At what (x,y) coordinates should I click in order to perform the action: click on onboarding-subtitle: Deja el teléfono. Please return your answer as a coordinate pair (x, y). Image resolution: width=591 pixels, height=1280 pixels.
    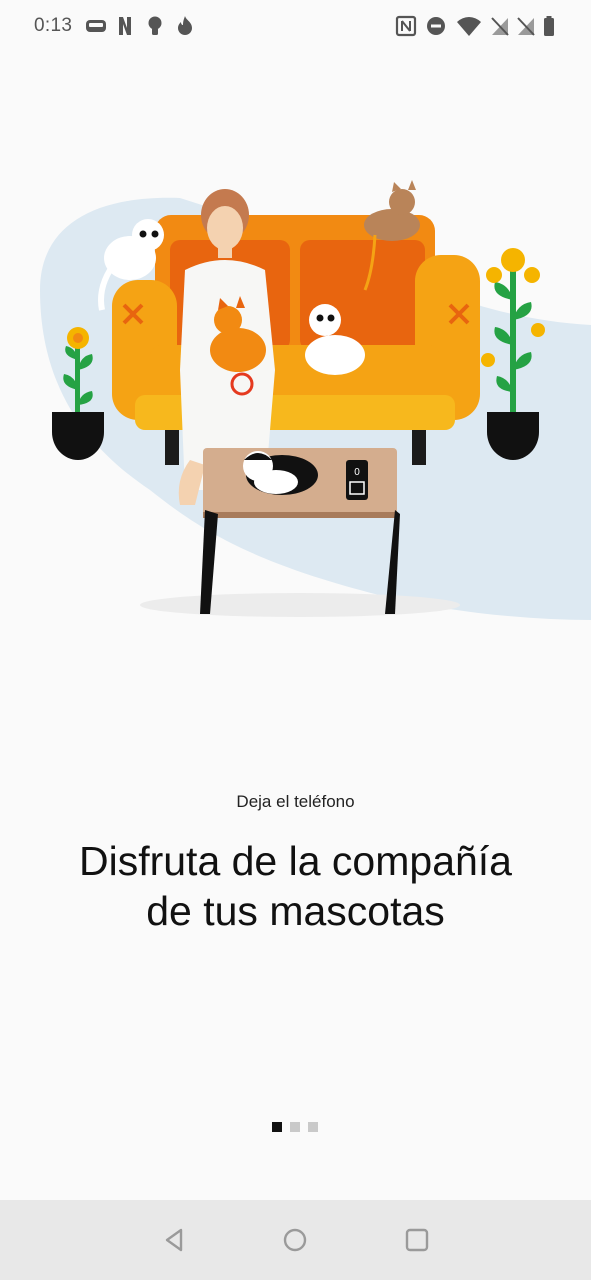
    Looking at the image, I should click on (295, 801).